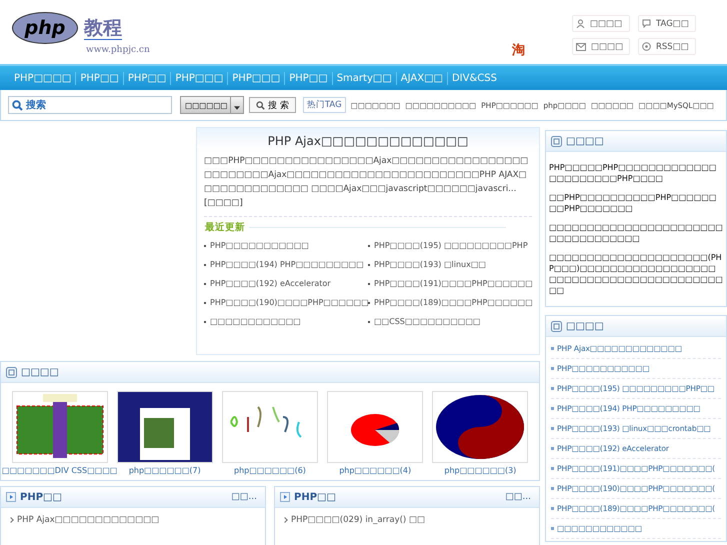 This screenshot has height=545, width=727. Describe the element at coordinates (427, 265) in the screenshot. I see `recent-article-link: PHP□□□□(193) □linux□□` at that location.